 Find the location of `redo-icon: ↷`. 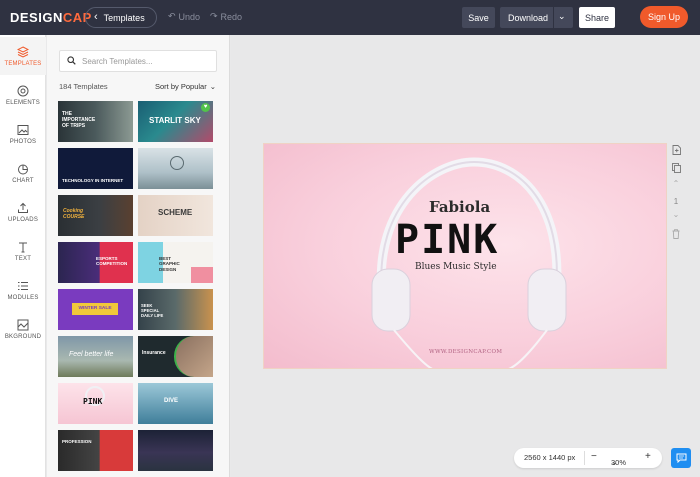

redo-icon: ↷ is located at coordinates (214, 16).